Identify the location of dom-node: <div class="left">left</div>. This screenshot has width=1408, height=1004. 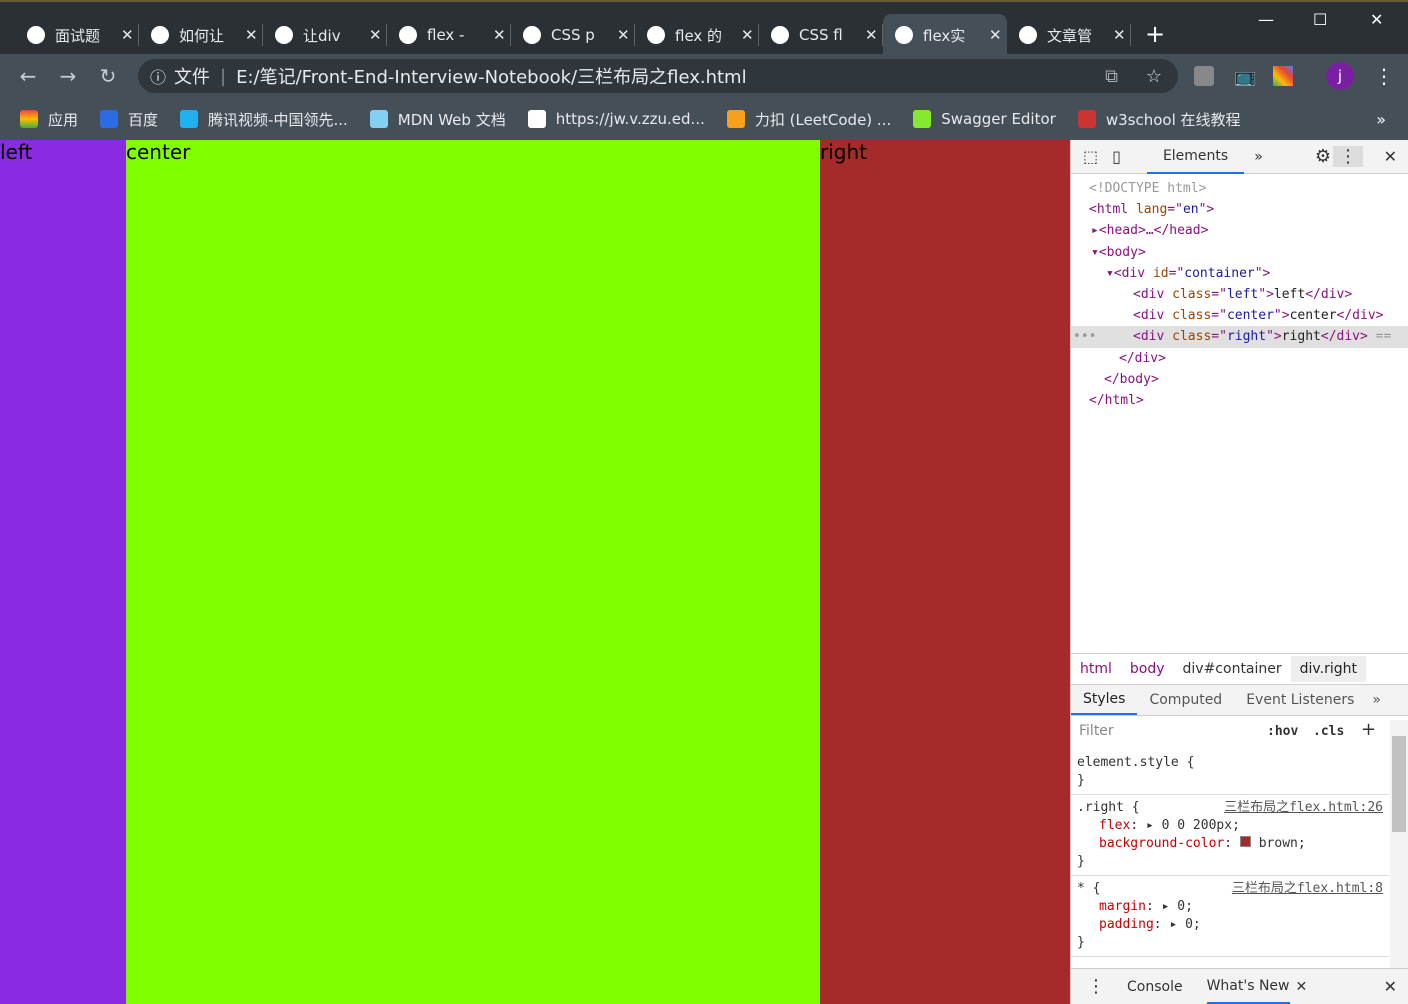
(1239, 294).